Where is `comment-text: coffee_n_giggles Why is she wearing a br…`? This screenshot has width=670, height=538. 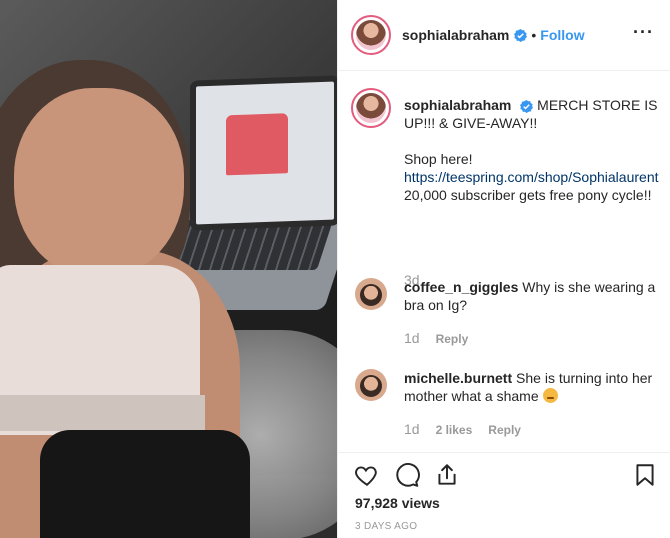
comment-text: coffee_n_giggles Why is she wearing a br… is located at coordinates (535, 296).